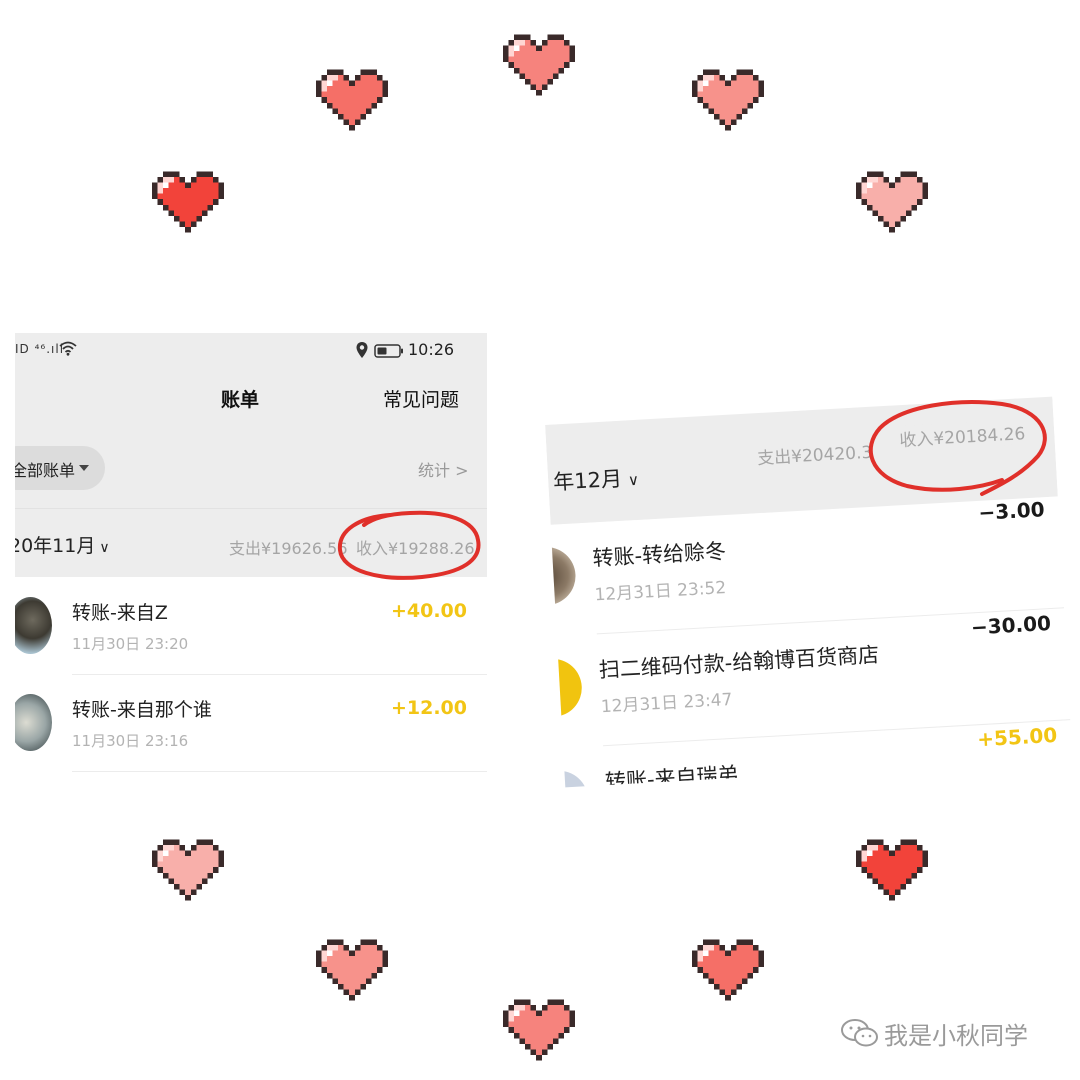  What do you see at coordinates (421, 398) in the screenshot?
I see `faq-link: 常见问题` at bounding box center [421, 398].